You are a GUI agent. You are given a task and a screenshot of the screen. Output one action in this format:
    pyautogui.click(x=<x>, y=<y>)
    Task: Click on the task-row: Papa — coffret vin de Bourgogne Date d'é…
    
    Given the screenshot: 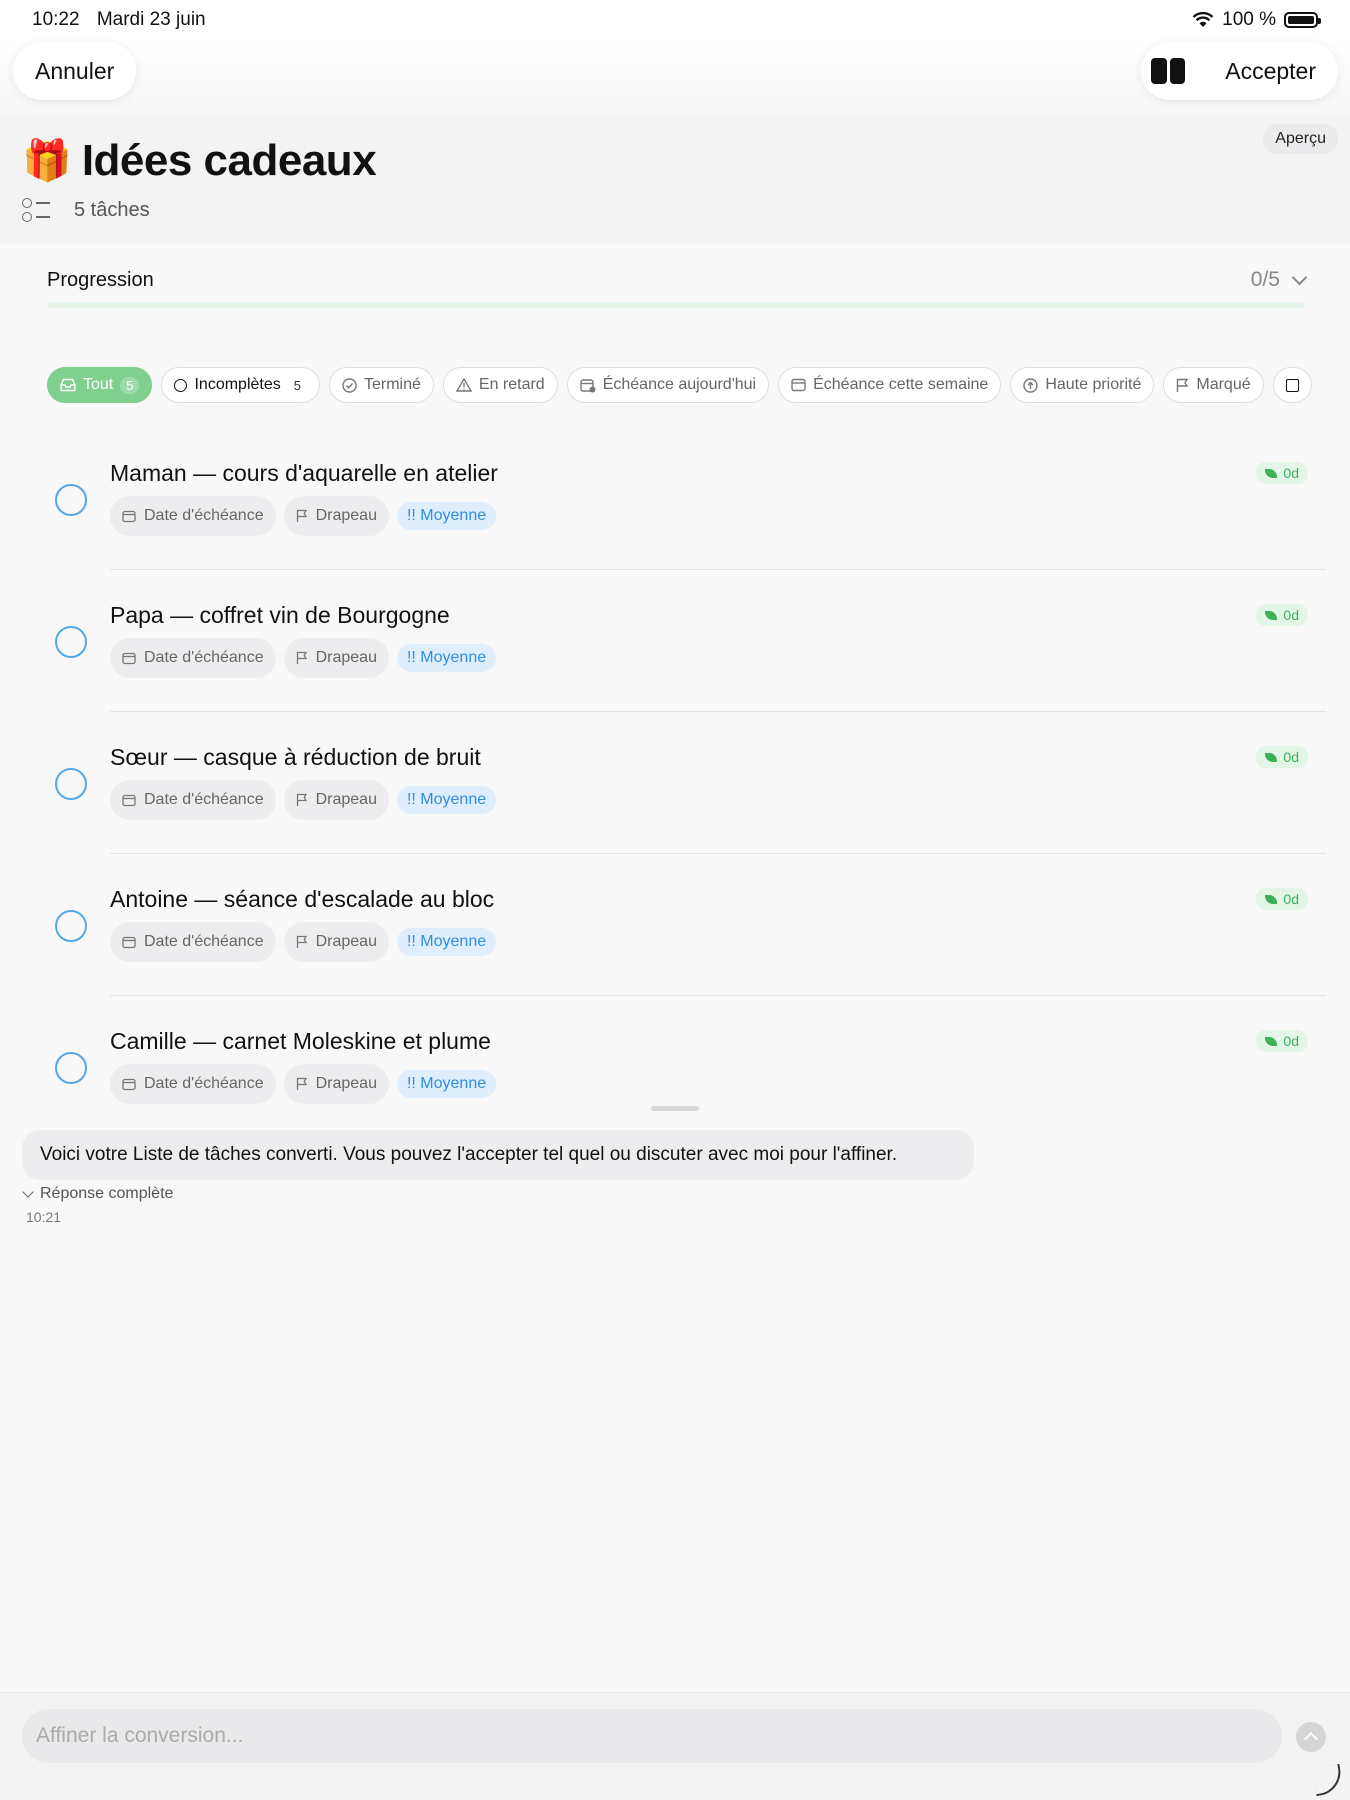 What is the action you would take?
    pyautogui.click(x=675, y=641)
    